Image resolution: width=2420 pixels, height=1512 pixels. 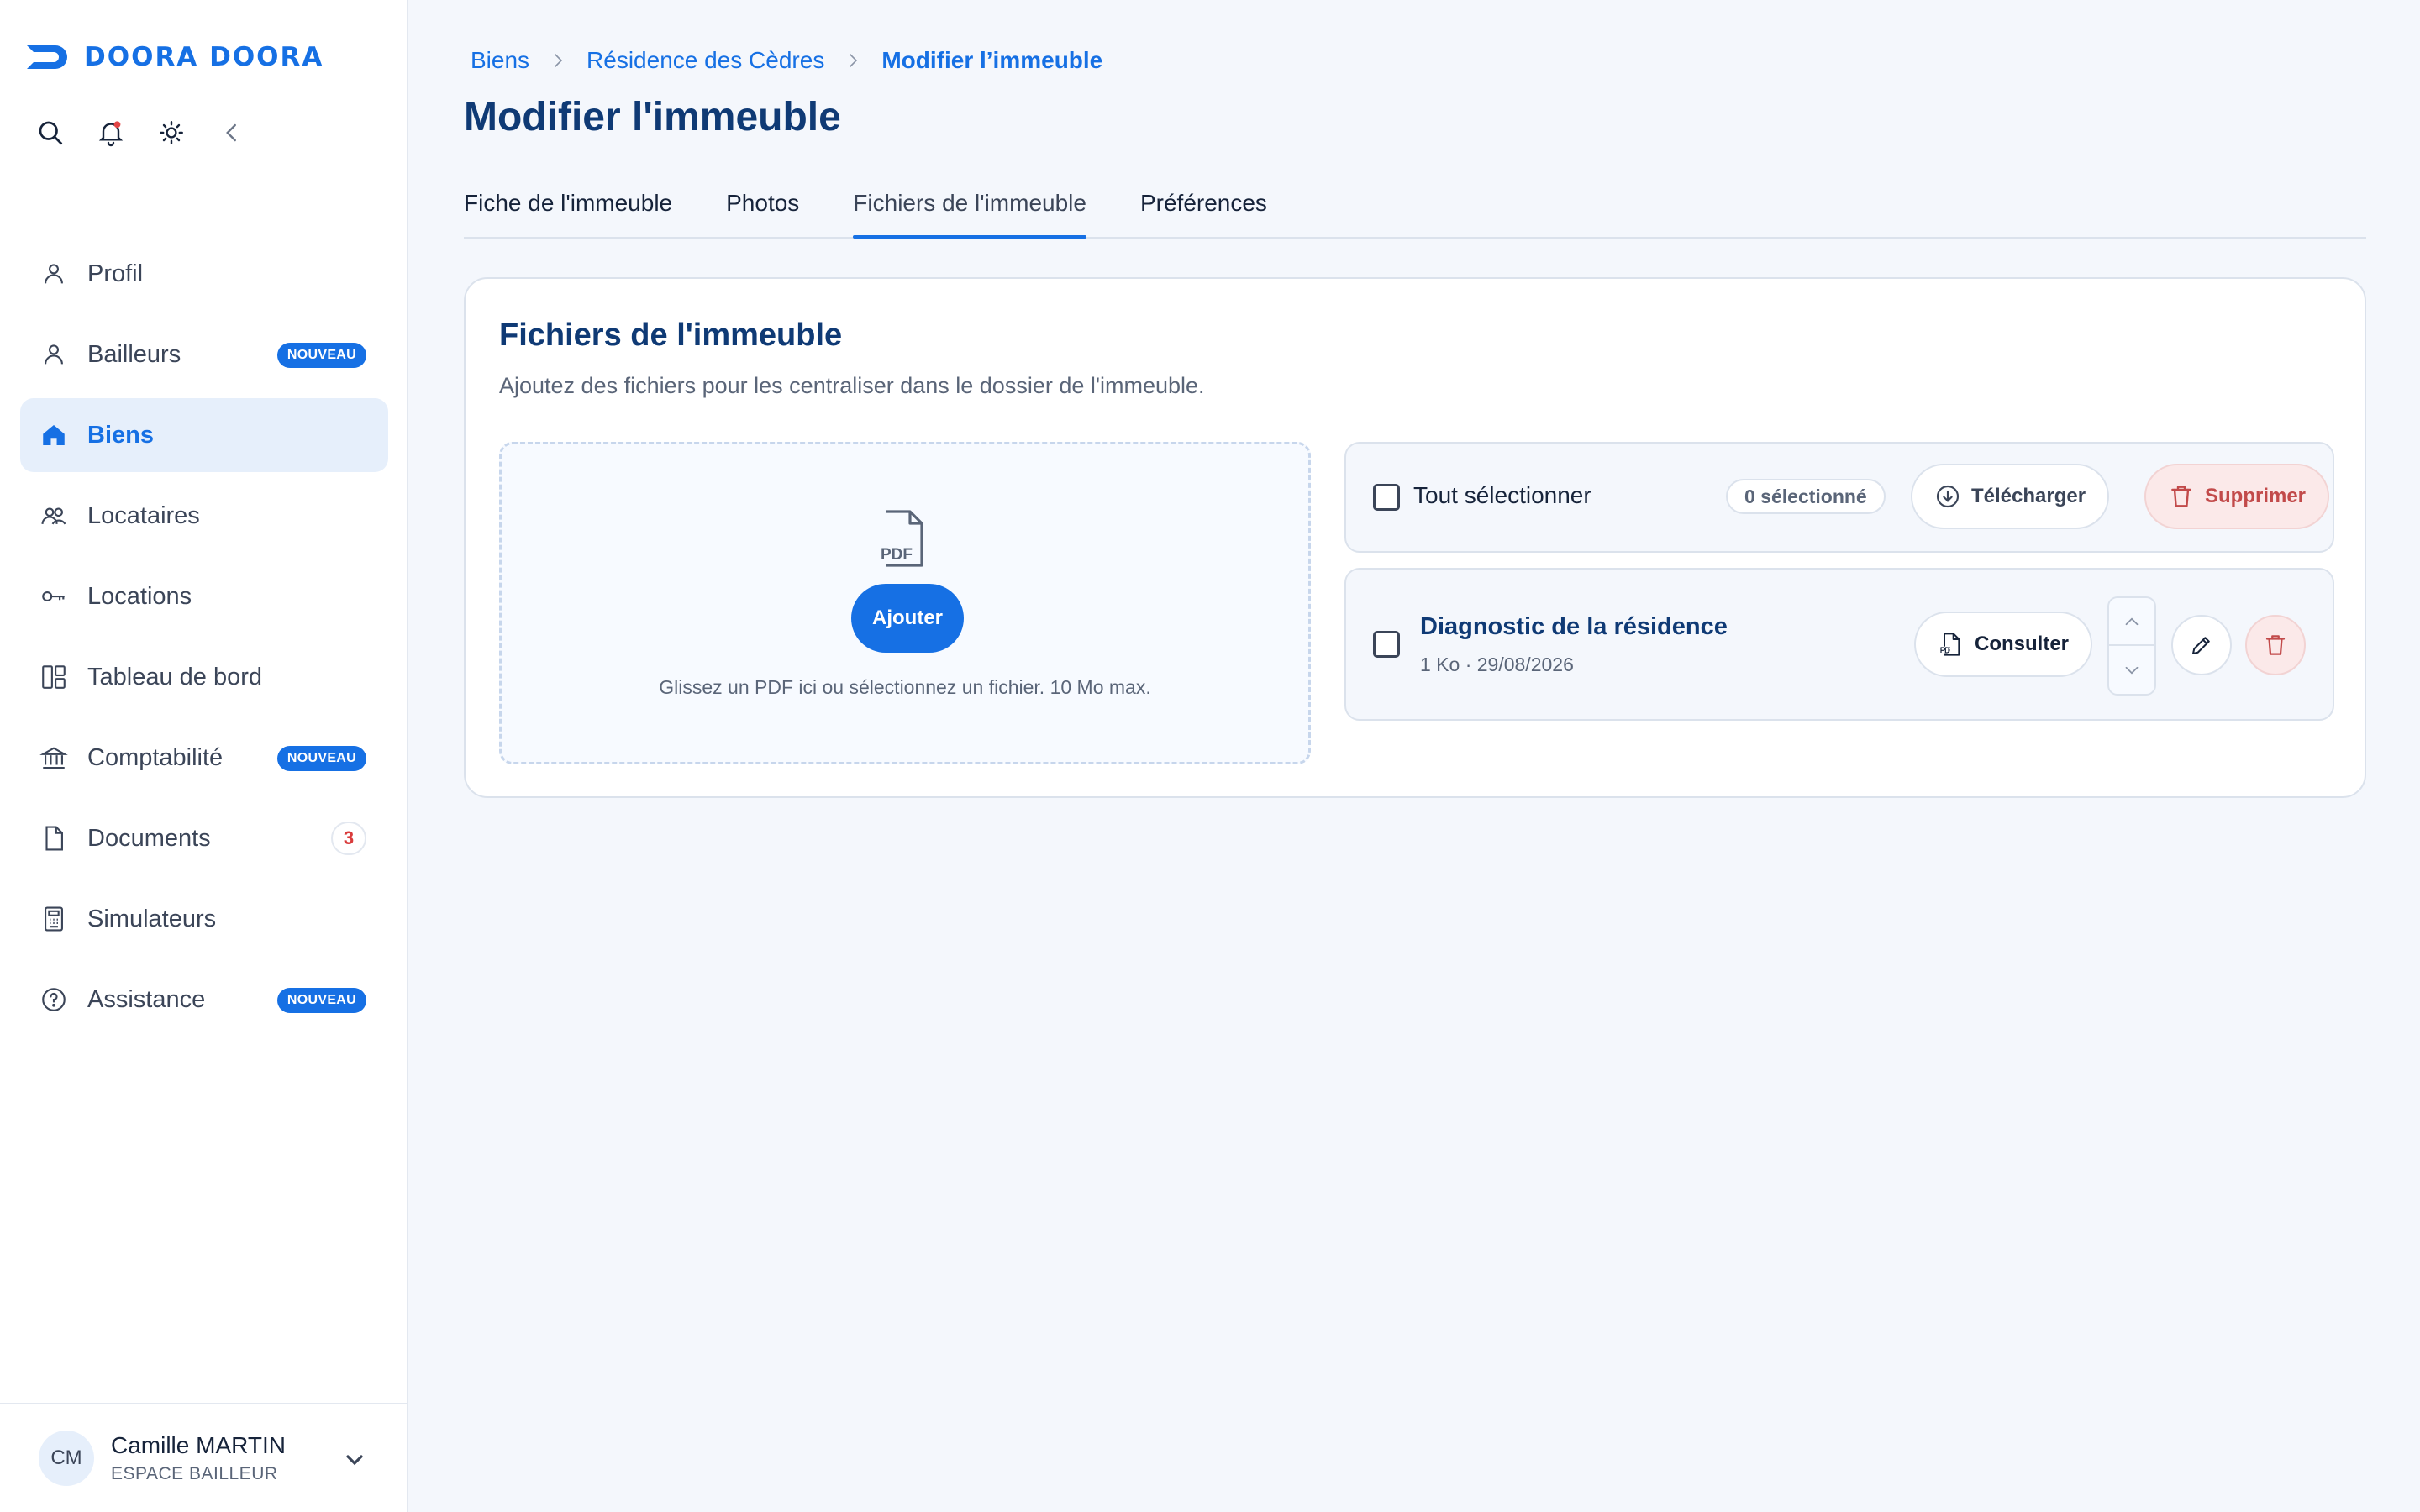 I want to click on brand-name: DOORA DOORA, so click(x=204, y=57).